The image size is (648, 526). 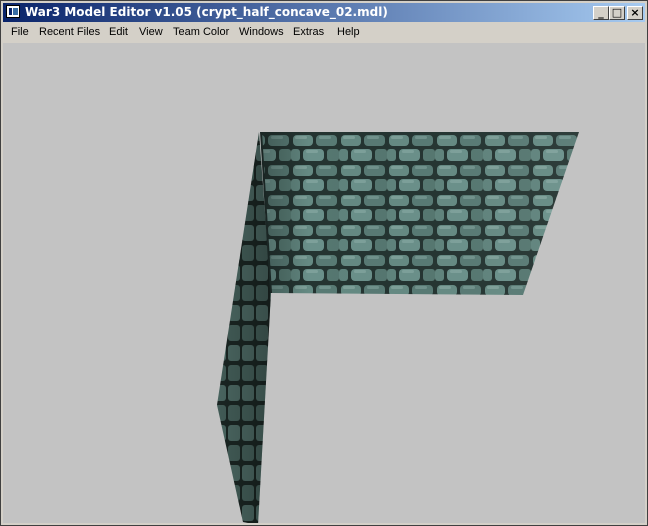 I want to click on minimize-button: _, so click(x=601, y=13).